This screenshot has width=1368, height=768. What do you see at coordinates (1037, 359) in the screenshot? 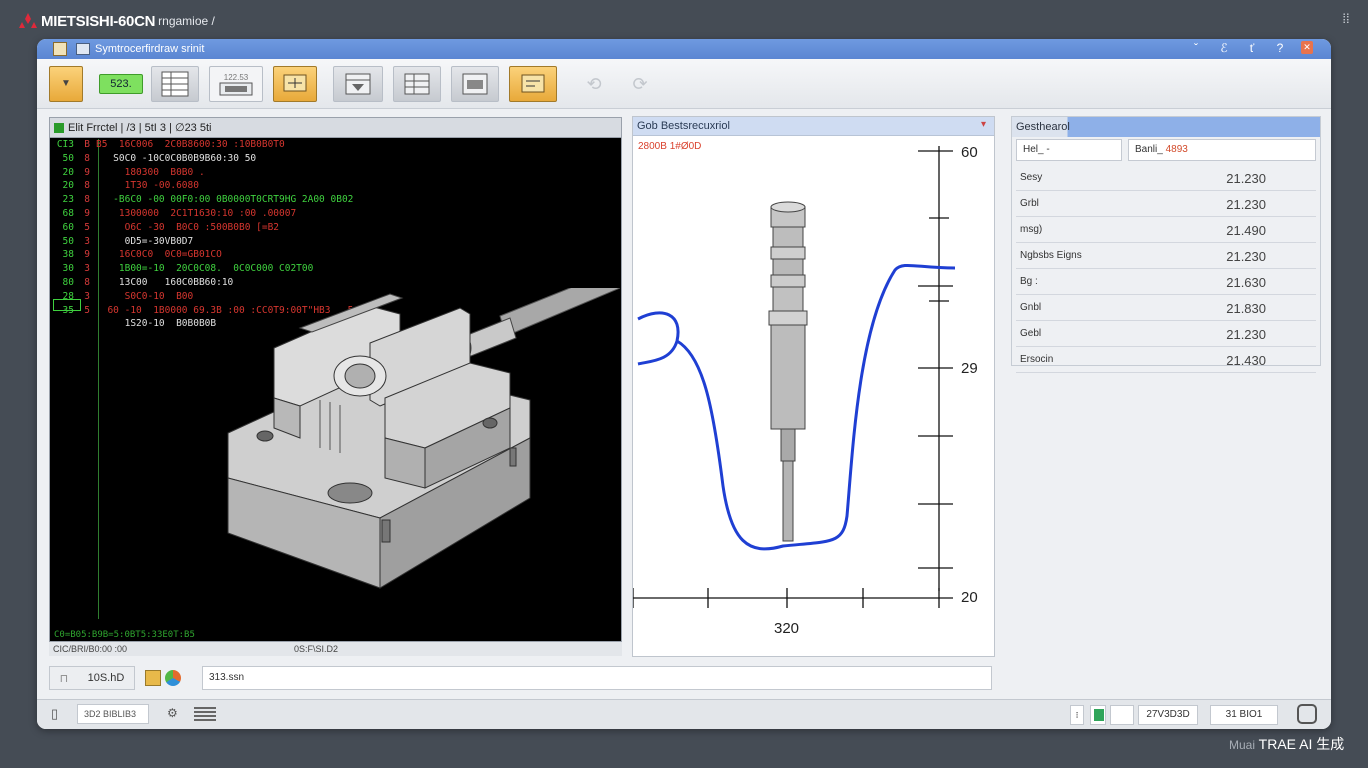
I see `parameter-name: Ersocin` at bounding box center [1037, 359].